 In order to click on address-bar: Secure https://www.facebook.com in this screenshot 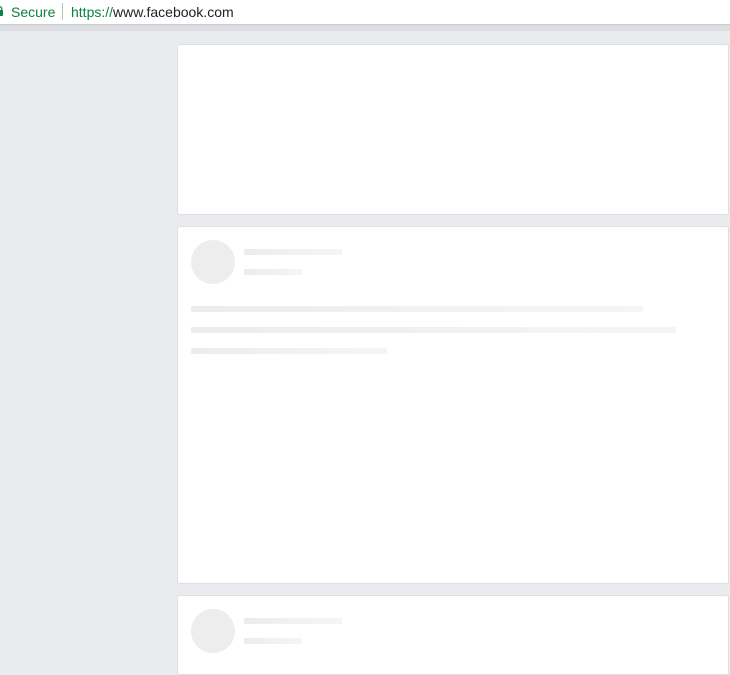, I will do `click(365, 12)`.